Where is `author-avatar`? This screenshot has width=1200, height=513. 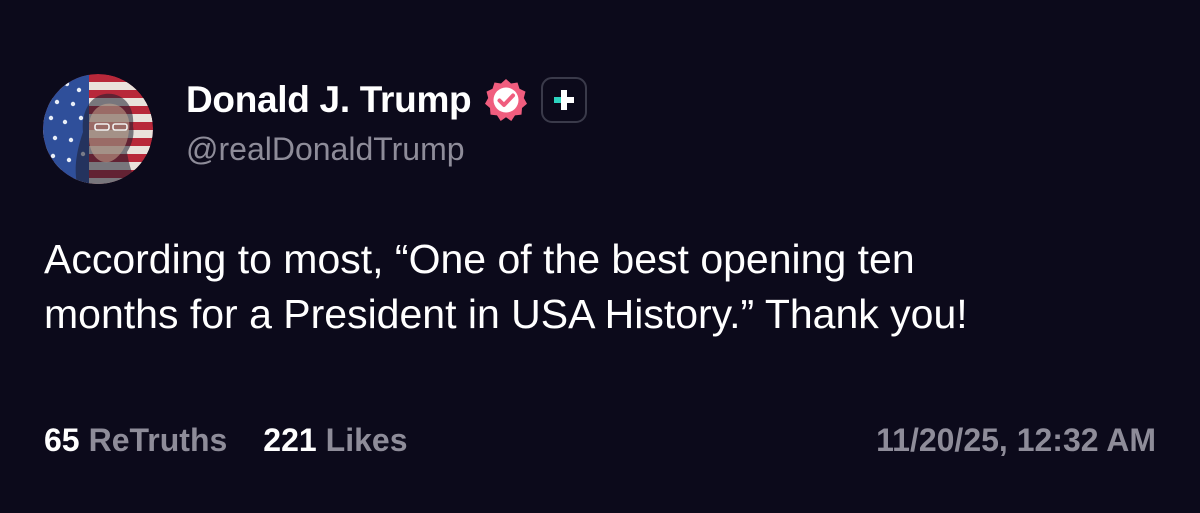 author-avatar is located at coordinates (98, 129).